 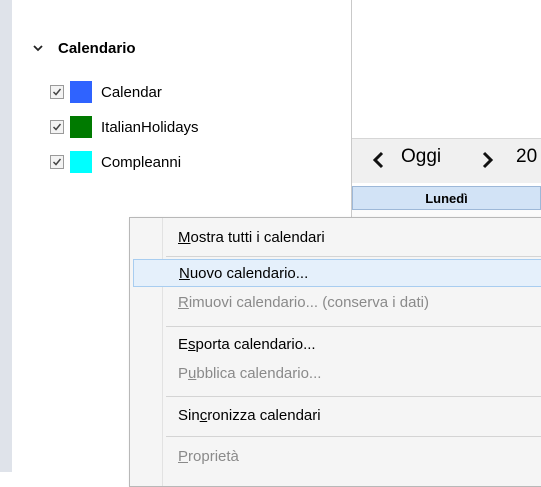 What do you see at coordinates (6, 236) in the screenshot?
I see `left-border` at bounding box center [6, 236].